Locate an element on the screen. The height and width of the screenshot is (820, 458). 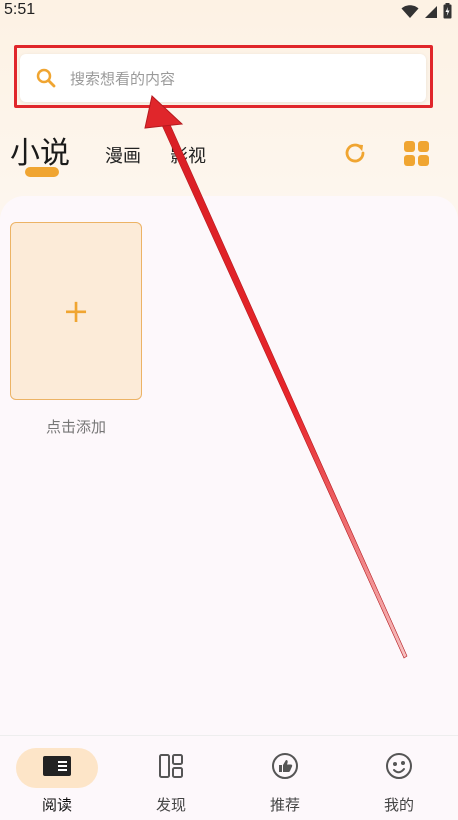
tab-video: 影视 is located at coordinates (188, 155).